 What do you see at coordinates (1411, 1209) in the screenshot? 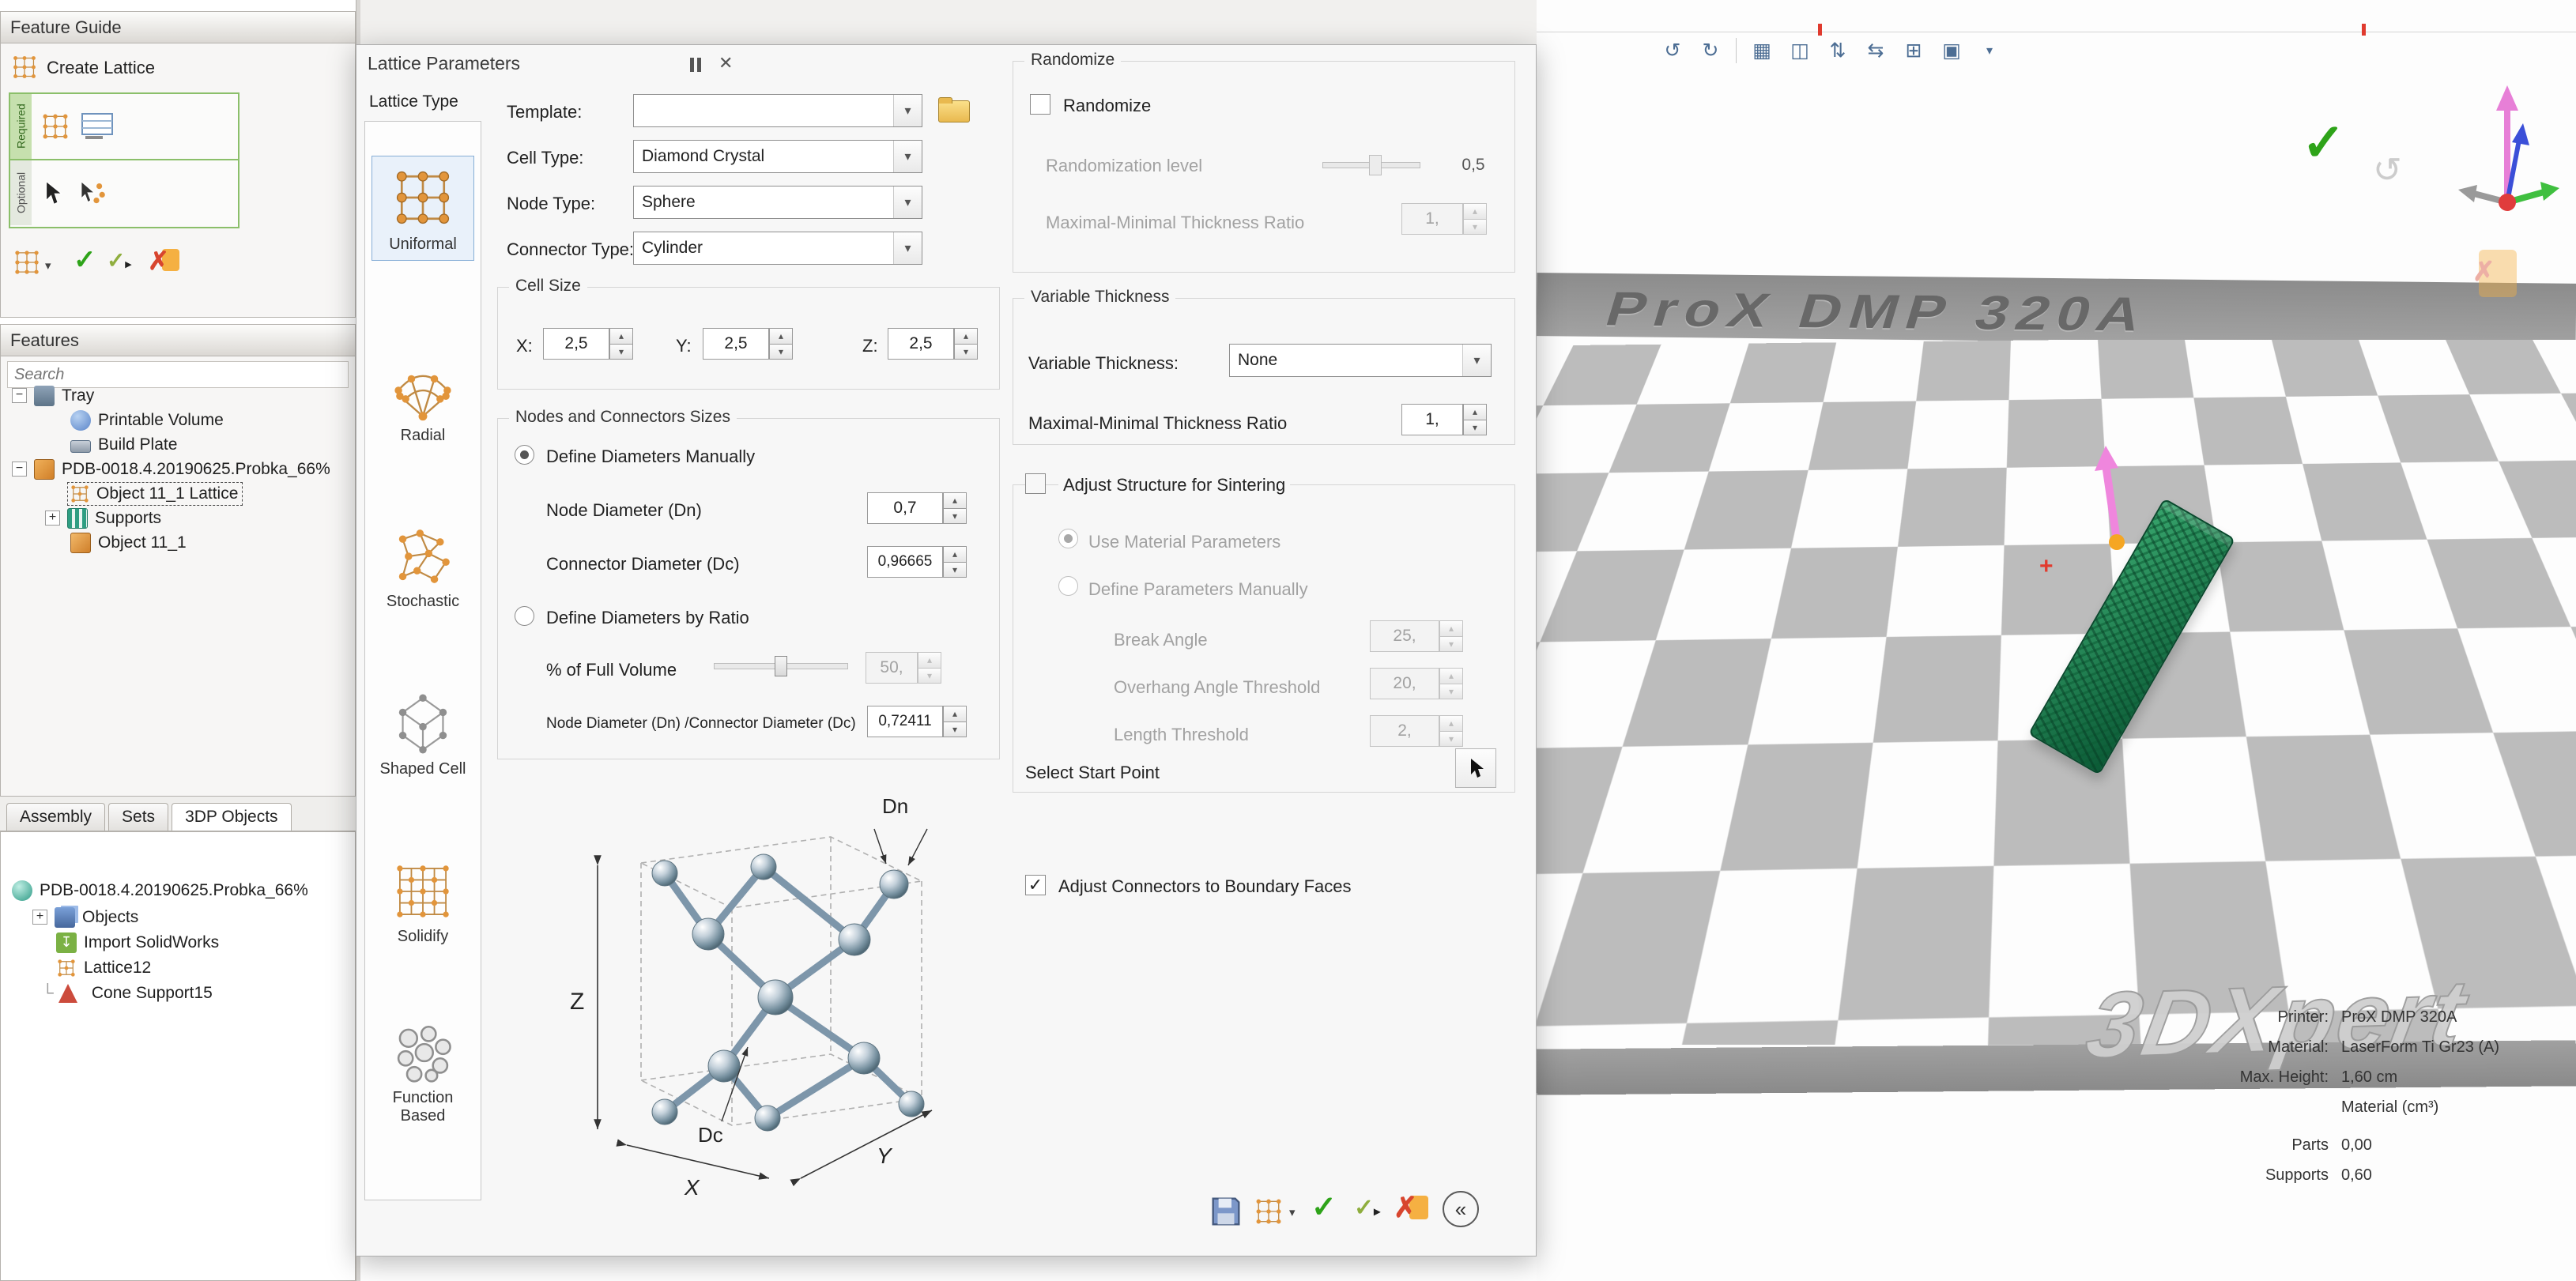
I see `cancel-button: ✗` at bounding box center [1411, 1209].